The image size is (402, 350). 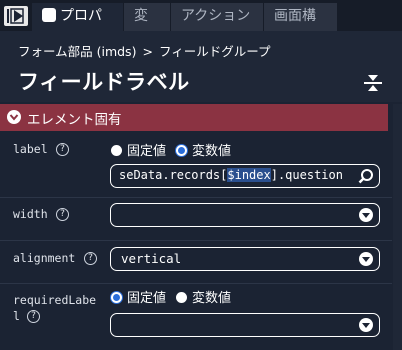 What do you see at coordinates (16, 316) in the screenshot?
I see `field-label-continued: l` at bounding box center [16, 316].